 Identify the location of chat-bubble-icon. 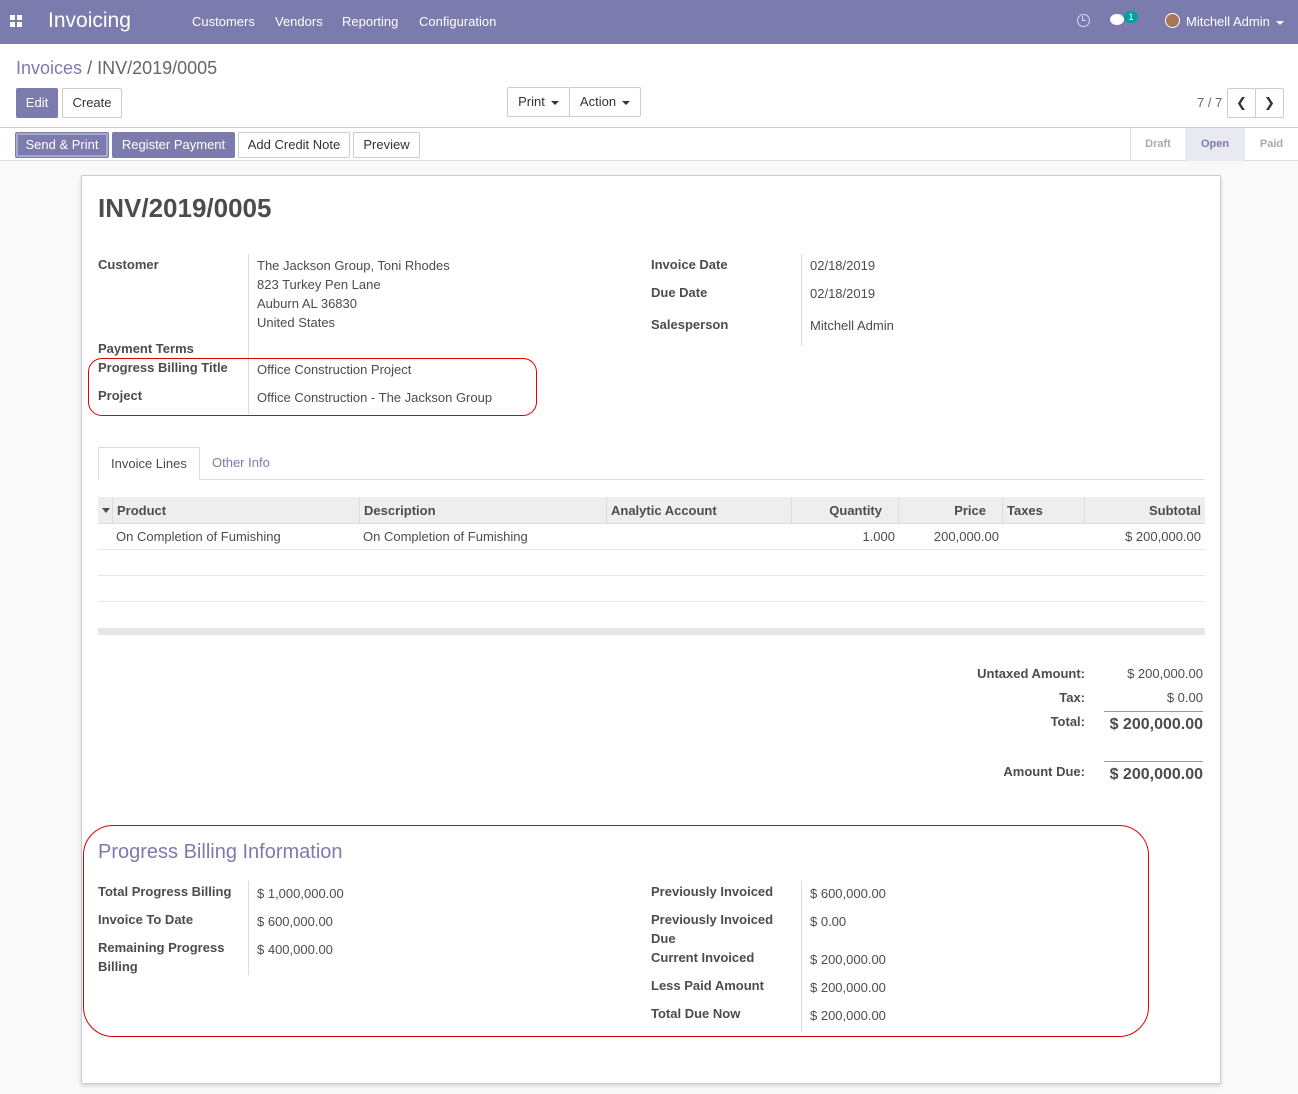
(1117, 19).